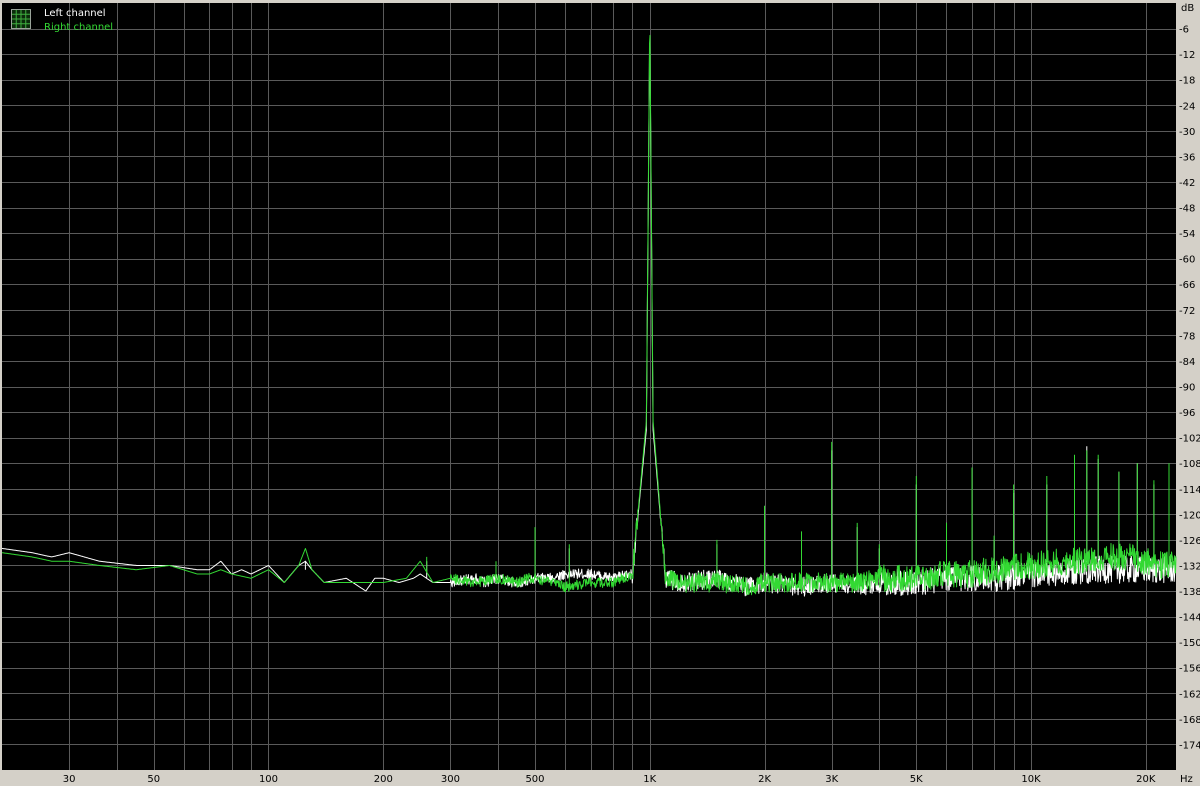  Describe the element at coordinates (1187, 81) in the screenshot. I see `y-tick-label: -18` at that location.